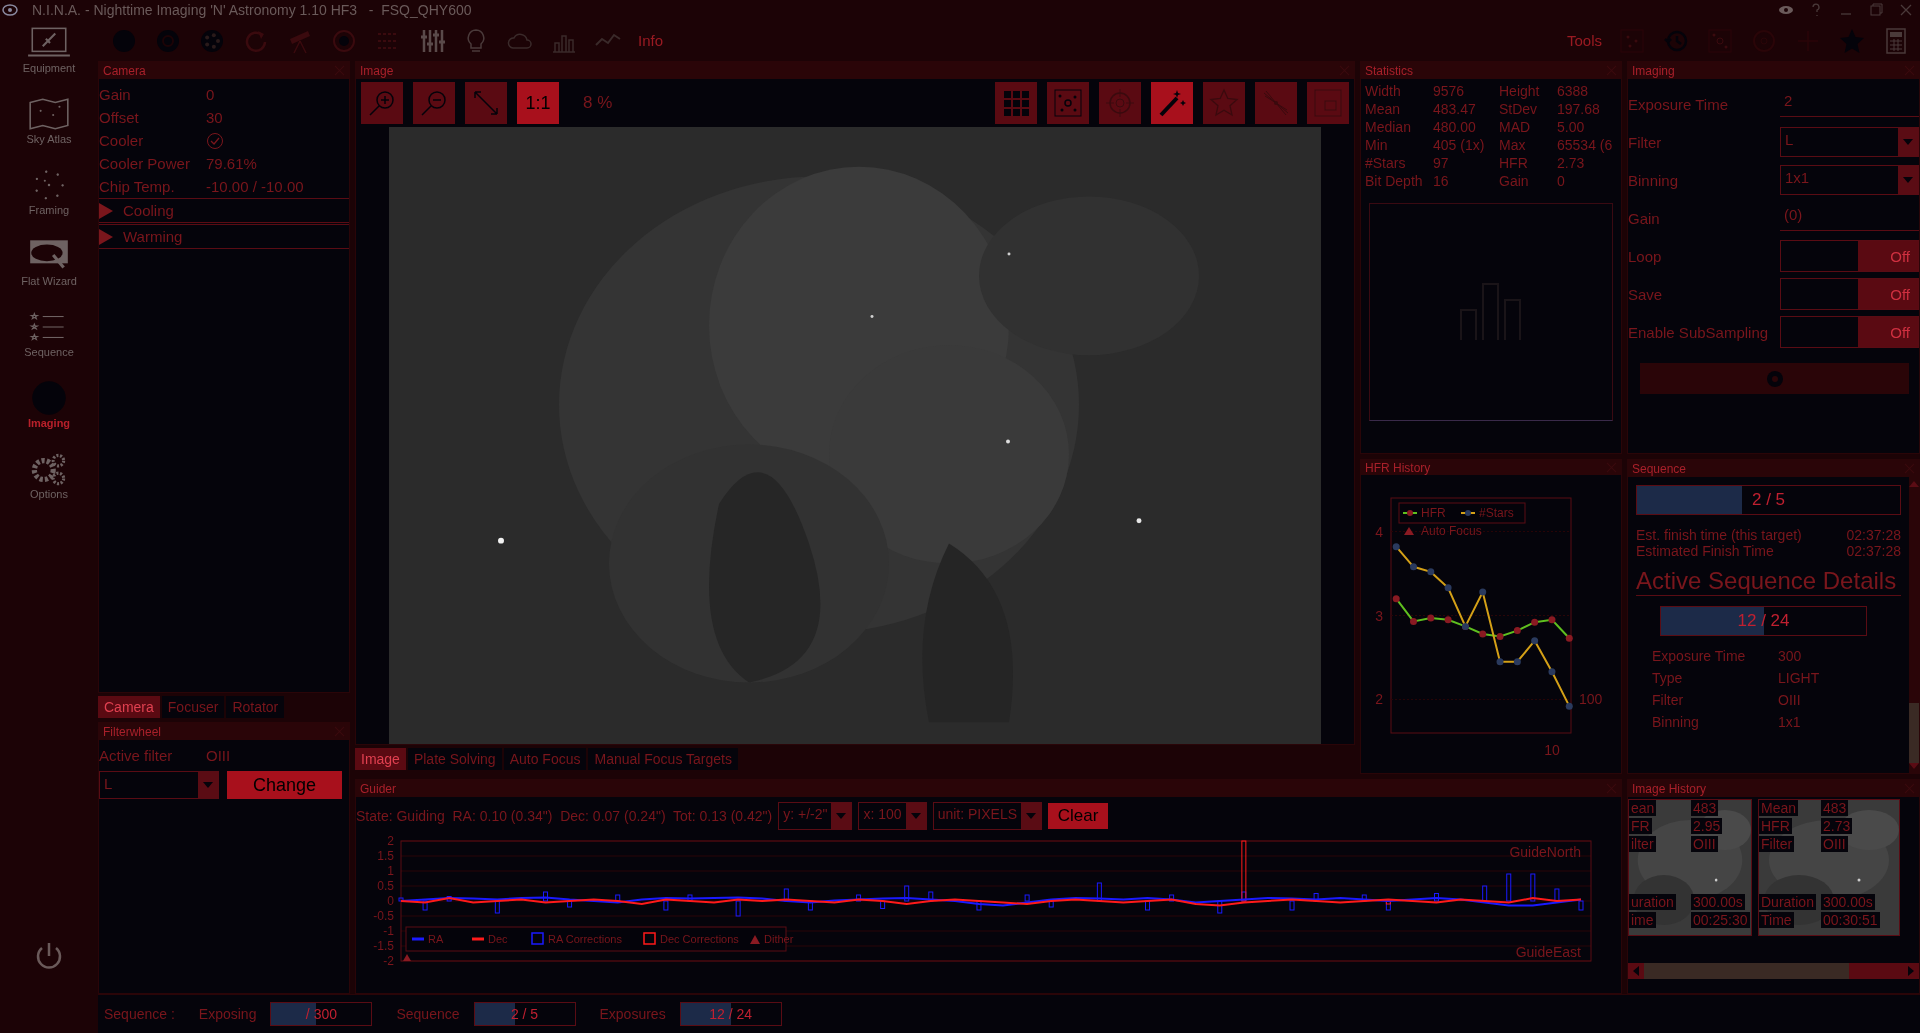 The width and height of the screenshot is (1920, 1033). What do you see at coordinates (49, 210) in the screenshot?
I see `nav-label: Framing` at bounding box center [49, 210].